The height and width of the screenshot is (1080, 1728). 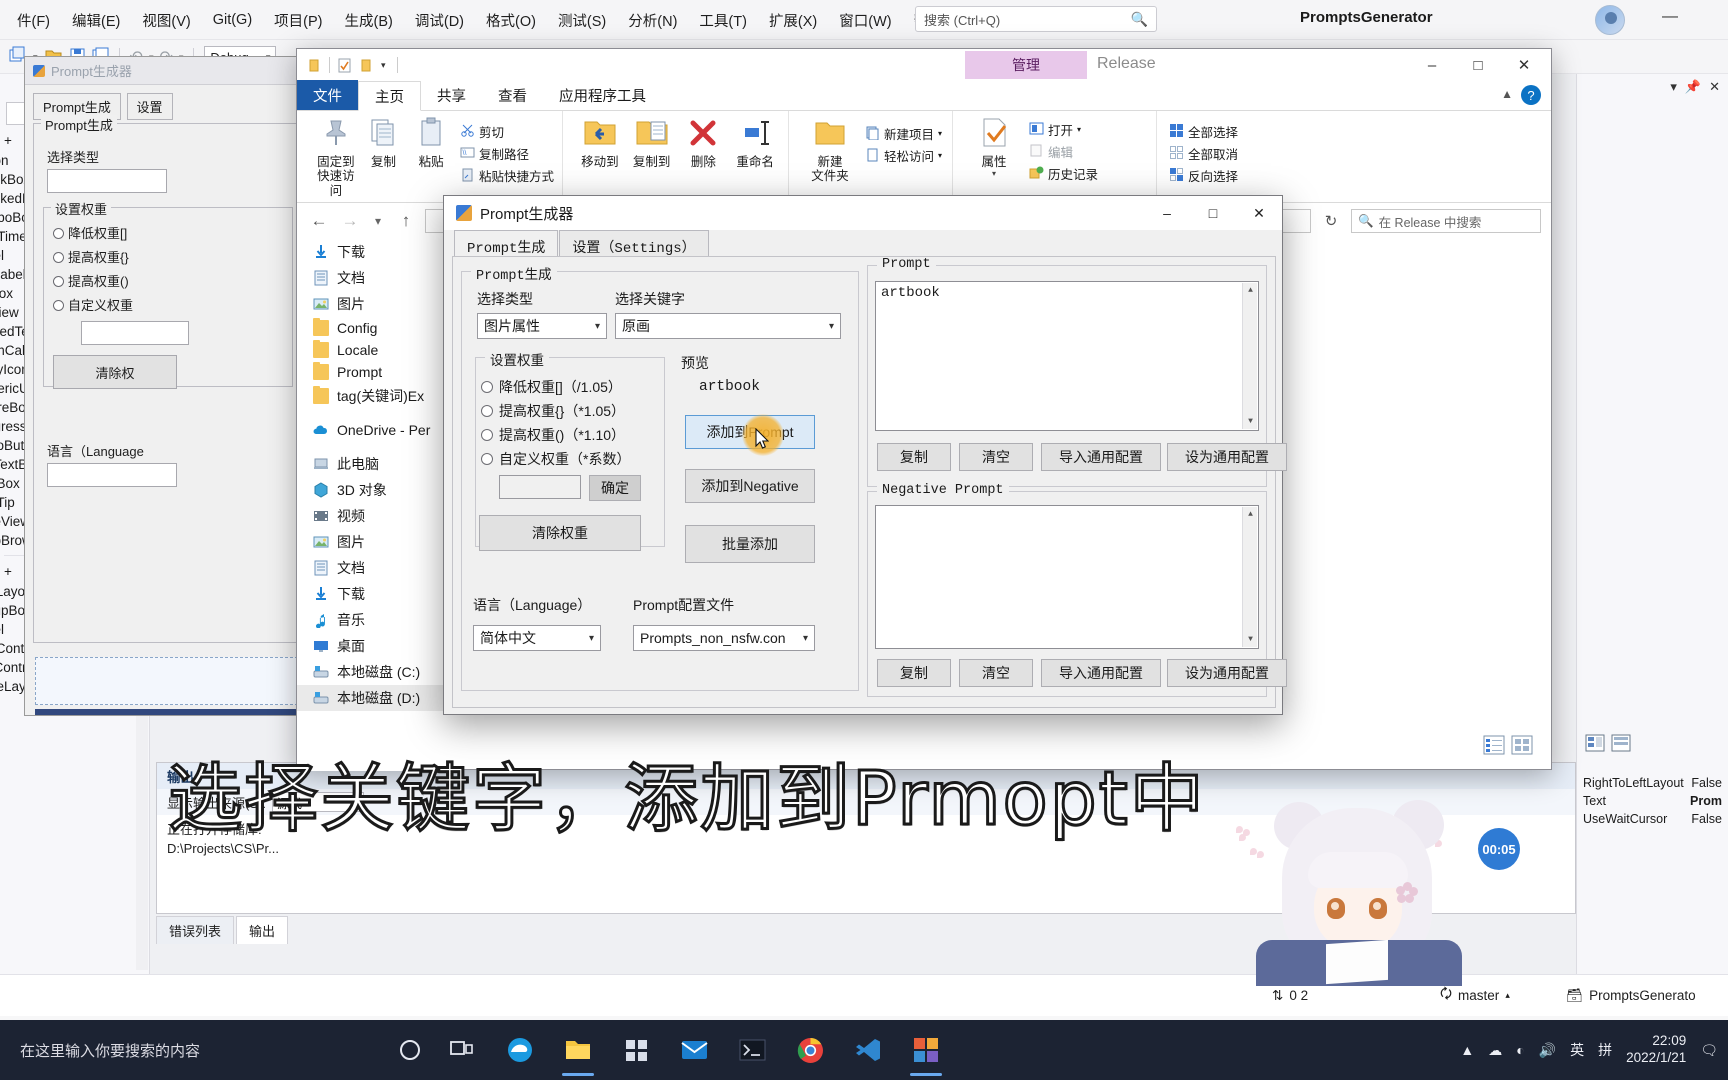 I want to click on tab-file: 文件, so click(x=327, y=95).